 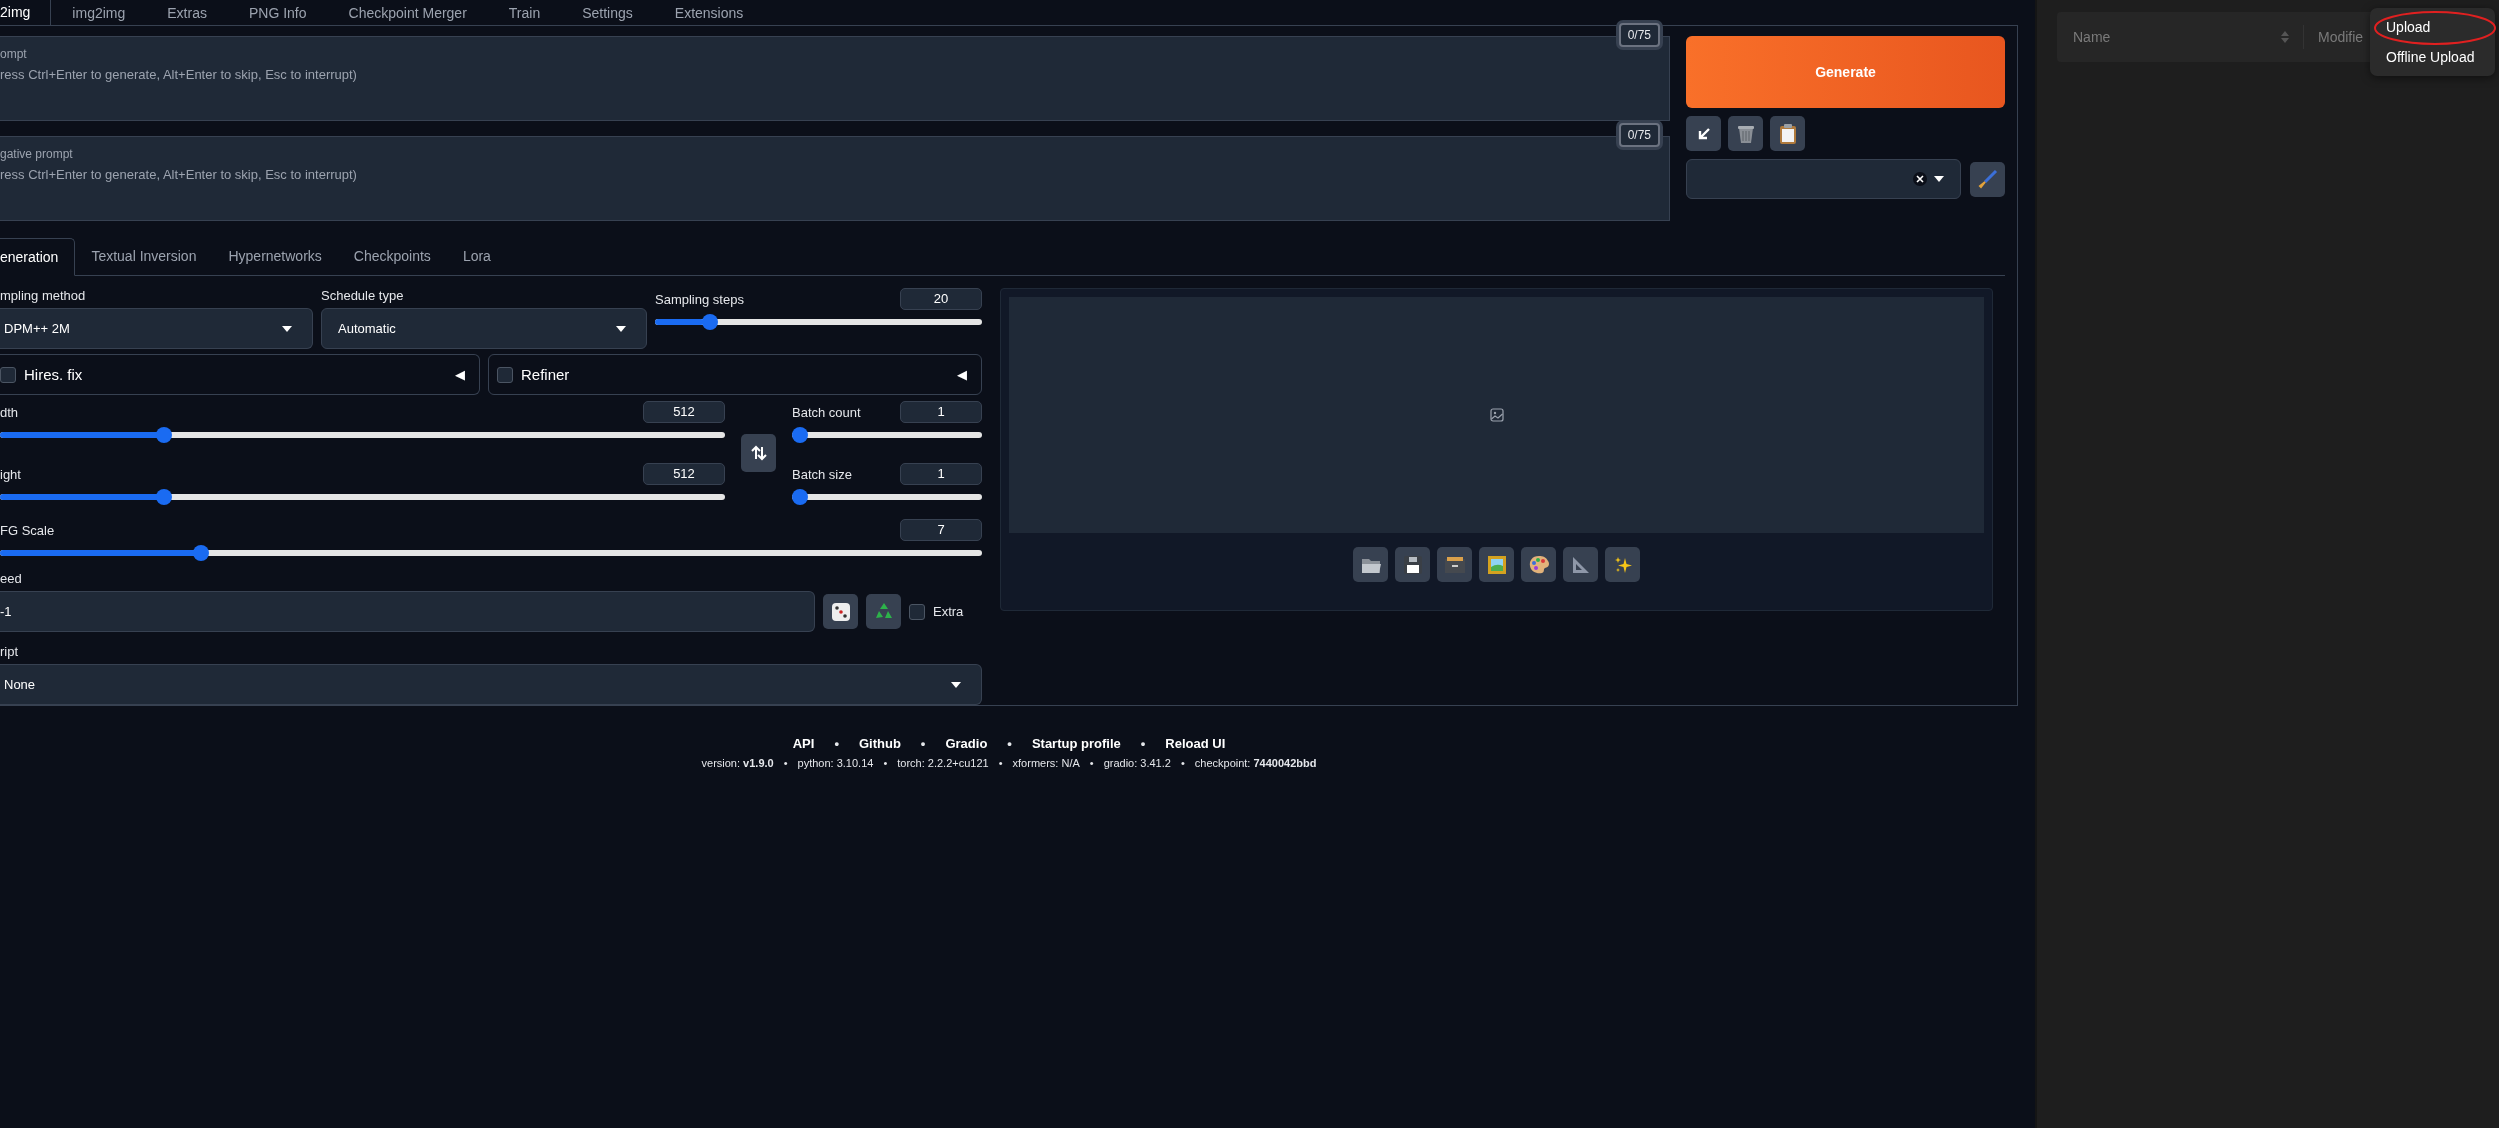 I want to click on version-info: checkpoint: 7440042bbd, so click(x=1255, y=763).